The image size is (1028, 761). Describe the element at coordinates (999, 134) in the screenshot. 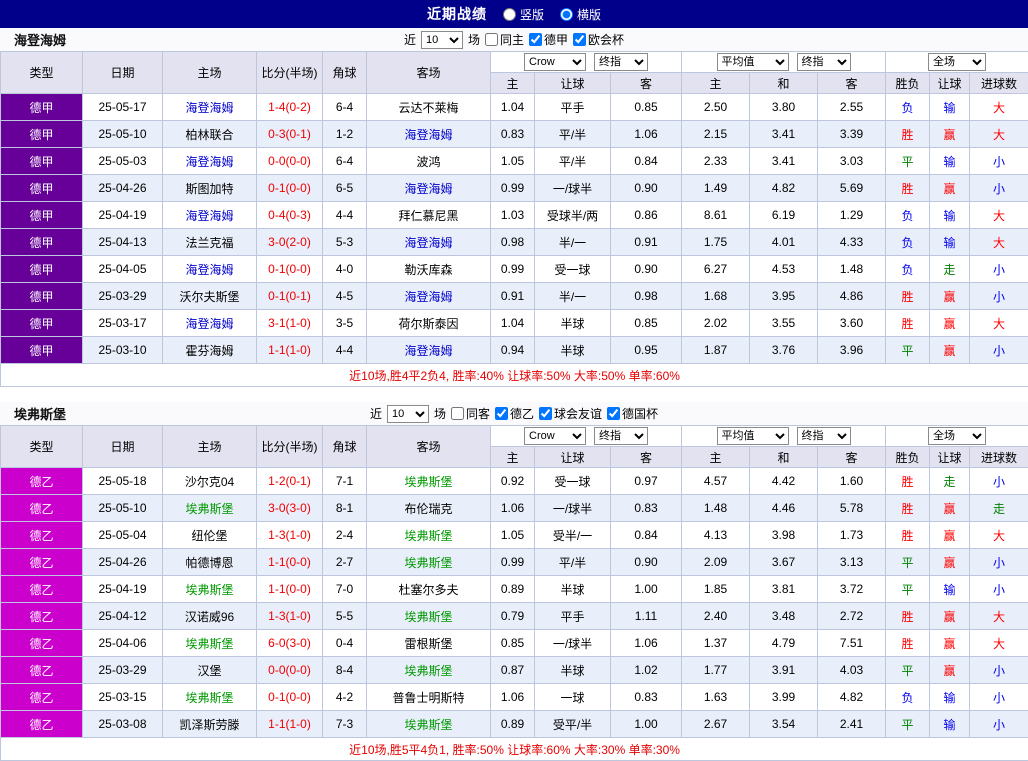

I see `result-goals: 大` at that location.